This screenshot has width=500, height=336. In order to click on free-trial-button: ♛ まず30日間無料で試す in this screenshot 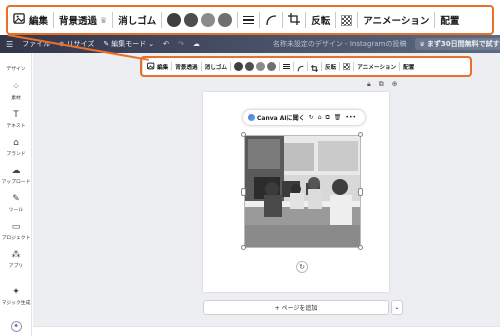, I will do `click(457, 44)`.